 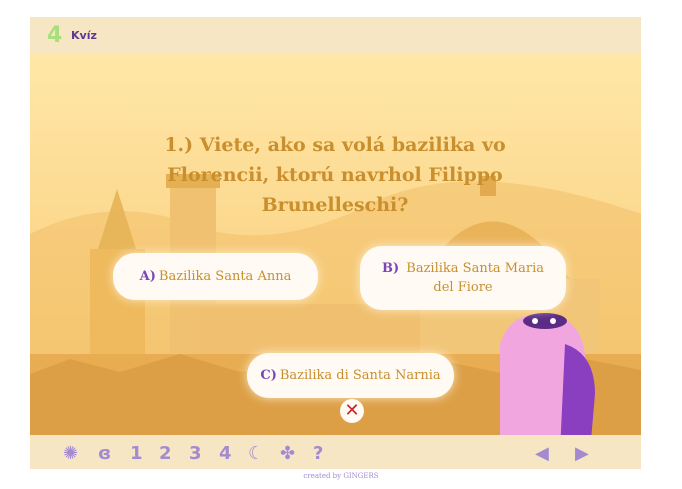 I want to click on answer-option-c: C) Bazilika di Santa Narnia, so click(x=350, y=375).